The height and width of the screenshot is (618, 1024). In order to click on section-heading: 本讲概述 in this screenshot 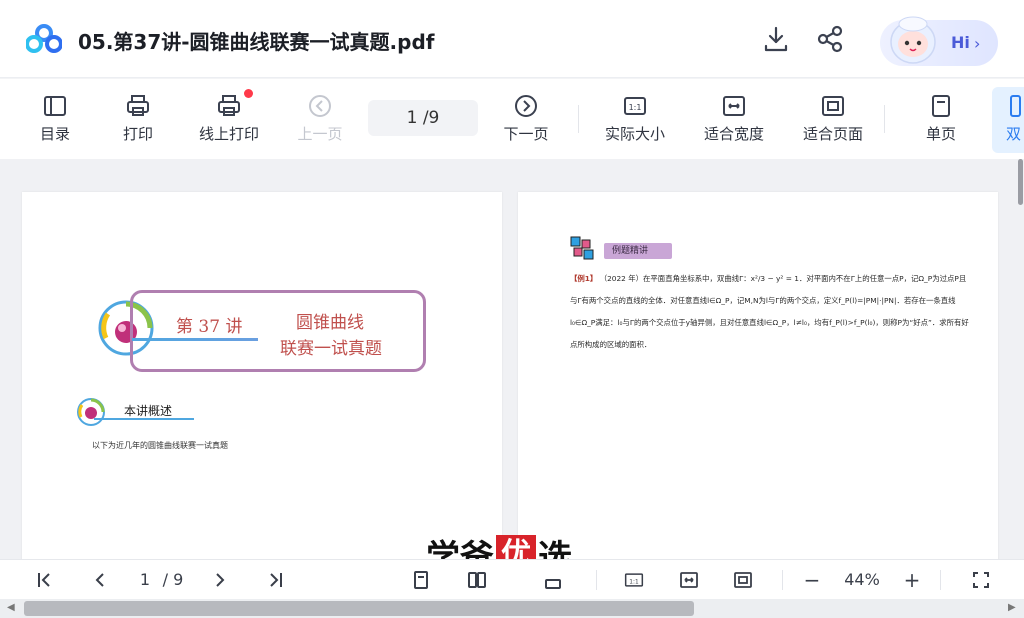, I will do `click(148, 411)`.